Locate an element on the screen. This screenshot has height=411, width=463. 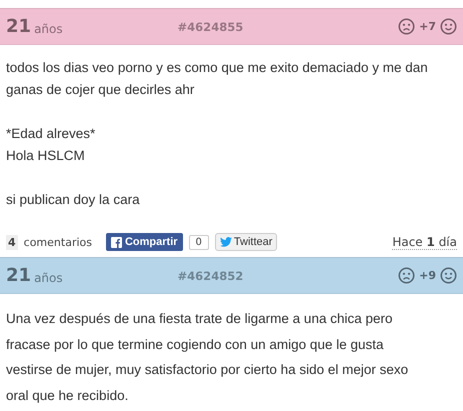
post-text: si publican doy la cara is located at coordinates (73, 200).